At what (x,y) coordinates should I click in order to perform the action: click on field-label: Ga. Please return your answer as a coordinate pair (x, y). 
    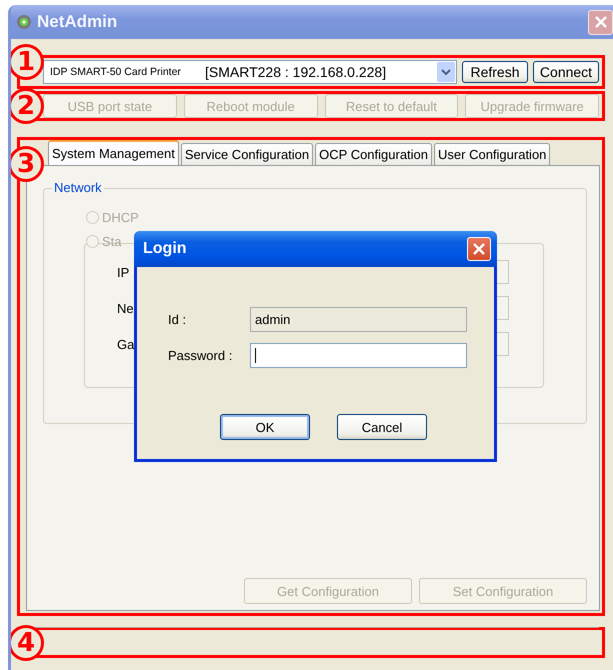
    Looking at the image, I should click on (125, 344).